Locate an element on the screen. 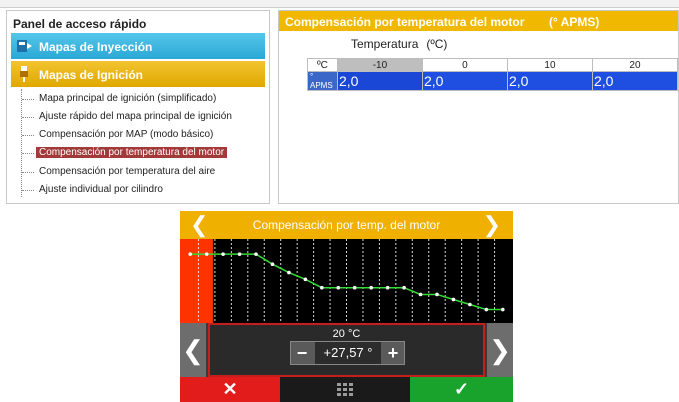  grid-menu-icon is located at coordinates (345, 389).